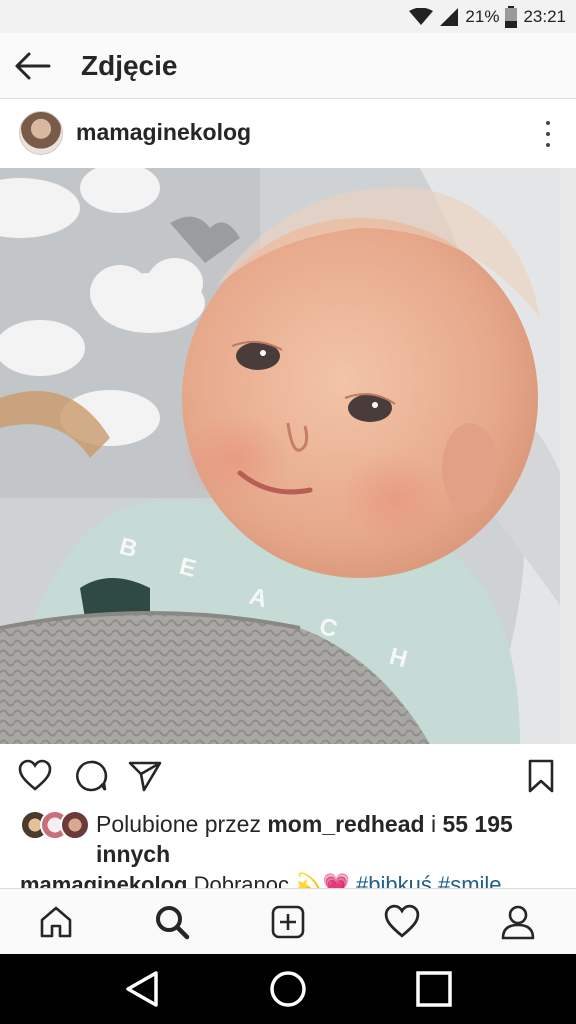  I want to click on post-actions, so click(288, 775).